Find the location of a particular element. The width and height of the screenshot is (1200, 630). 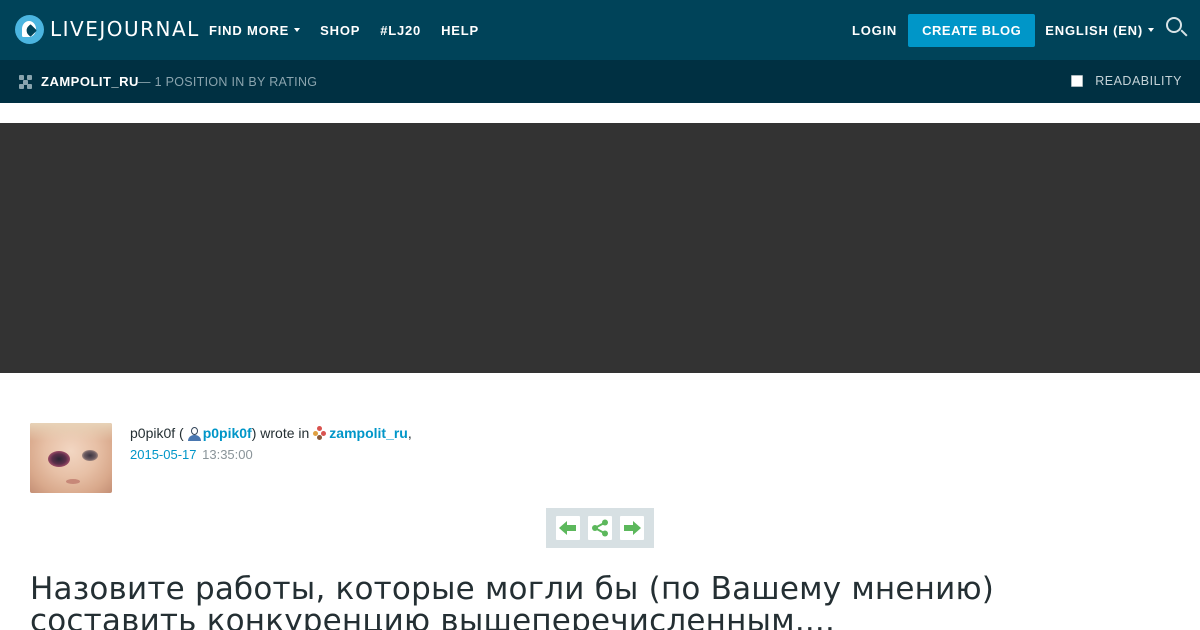

wrote-in-text: ) wrote in is located at coordinates (280, 433).